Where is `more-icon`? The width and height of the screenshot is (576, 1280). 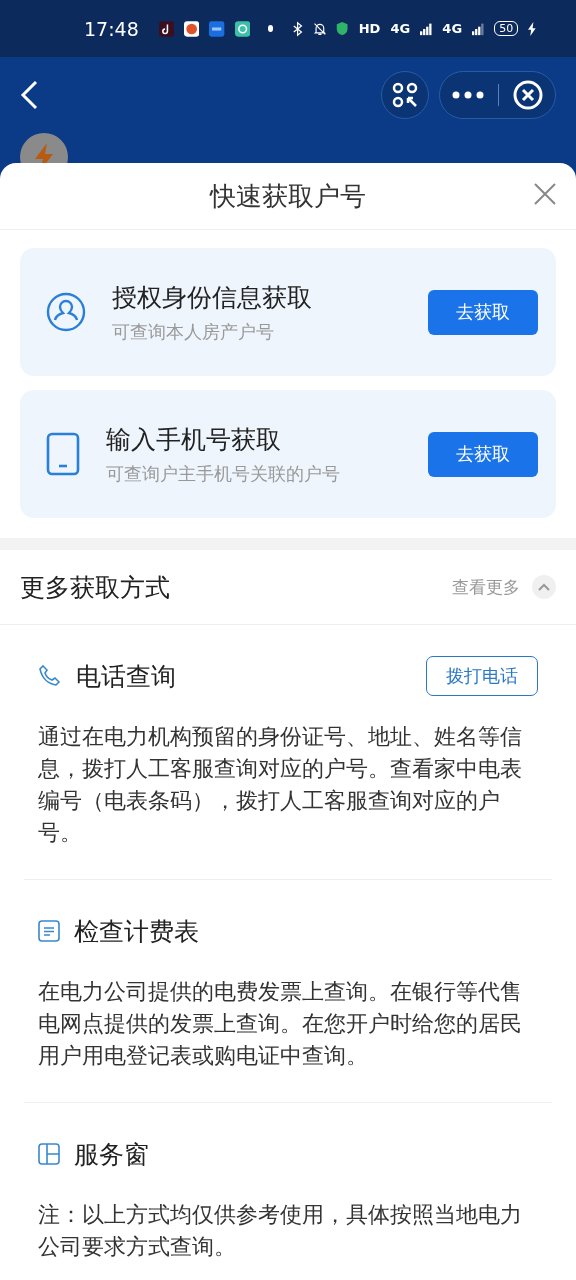 more-icon is located at coordinates (468, 95).